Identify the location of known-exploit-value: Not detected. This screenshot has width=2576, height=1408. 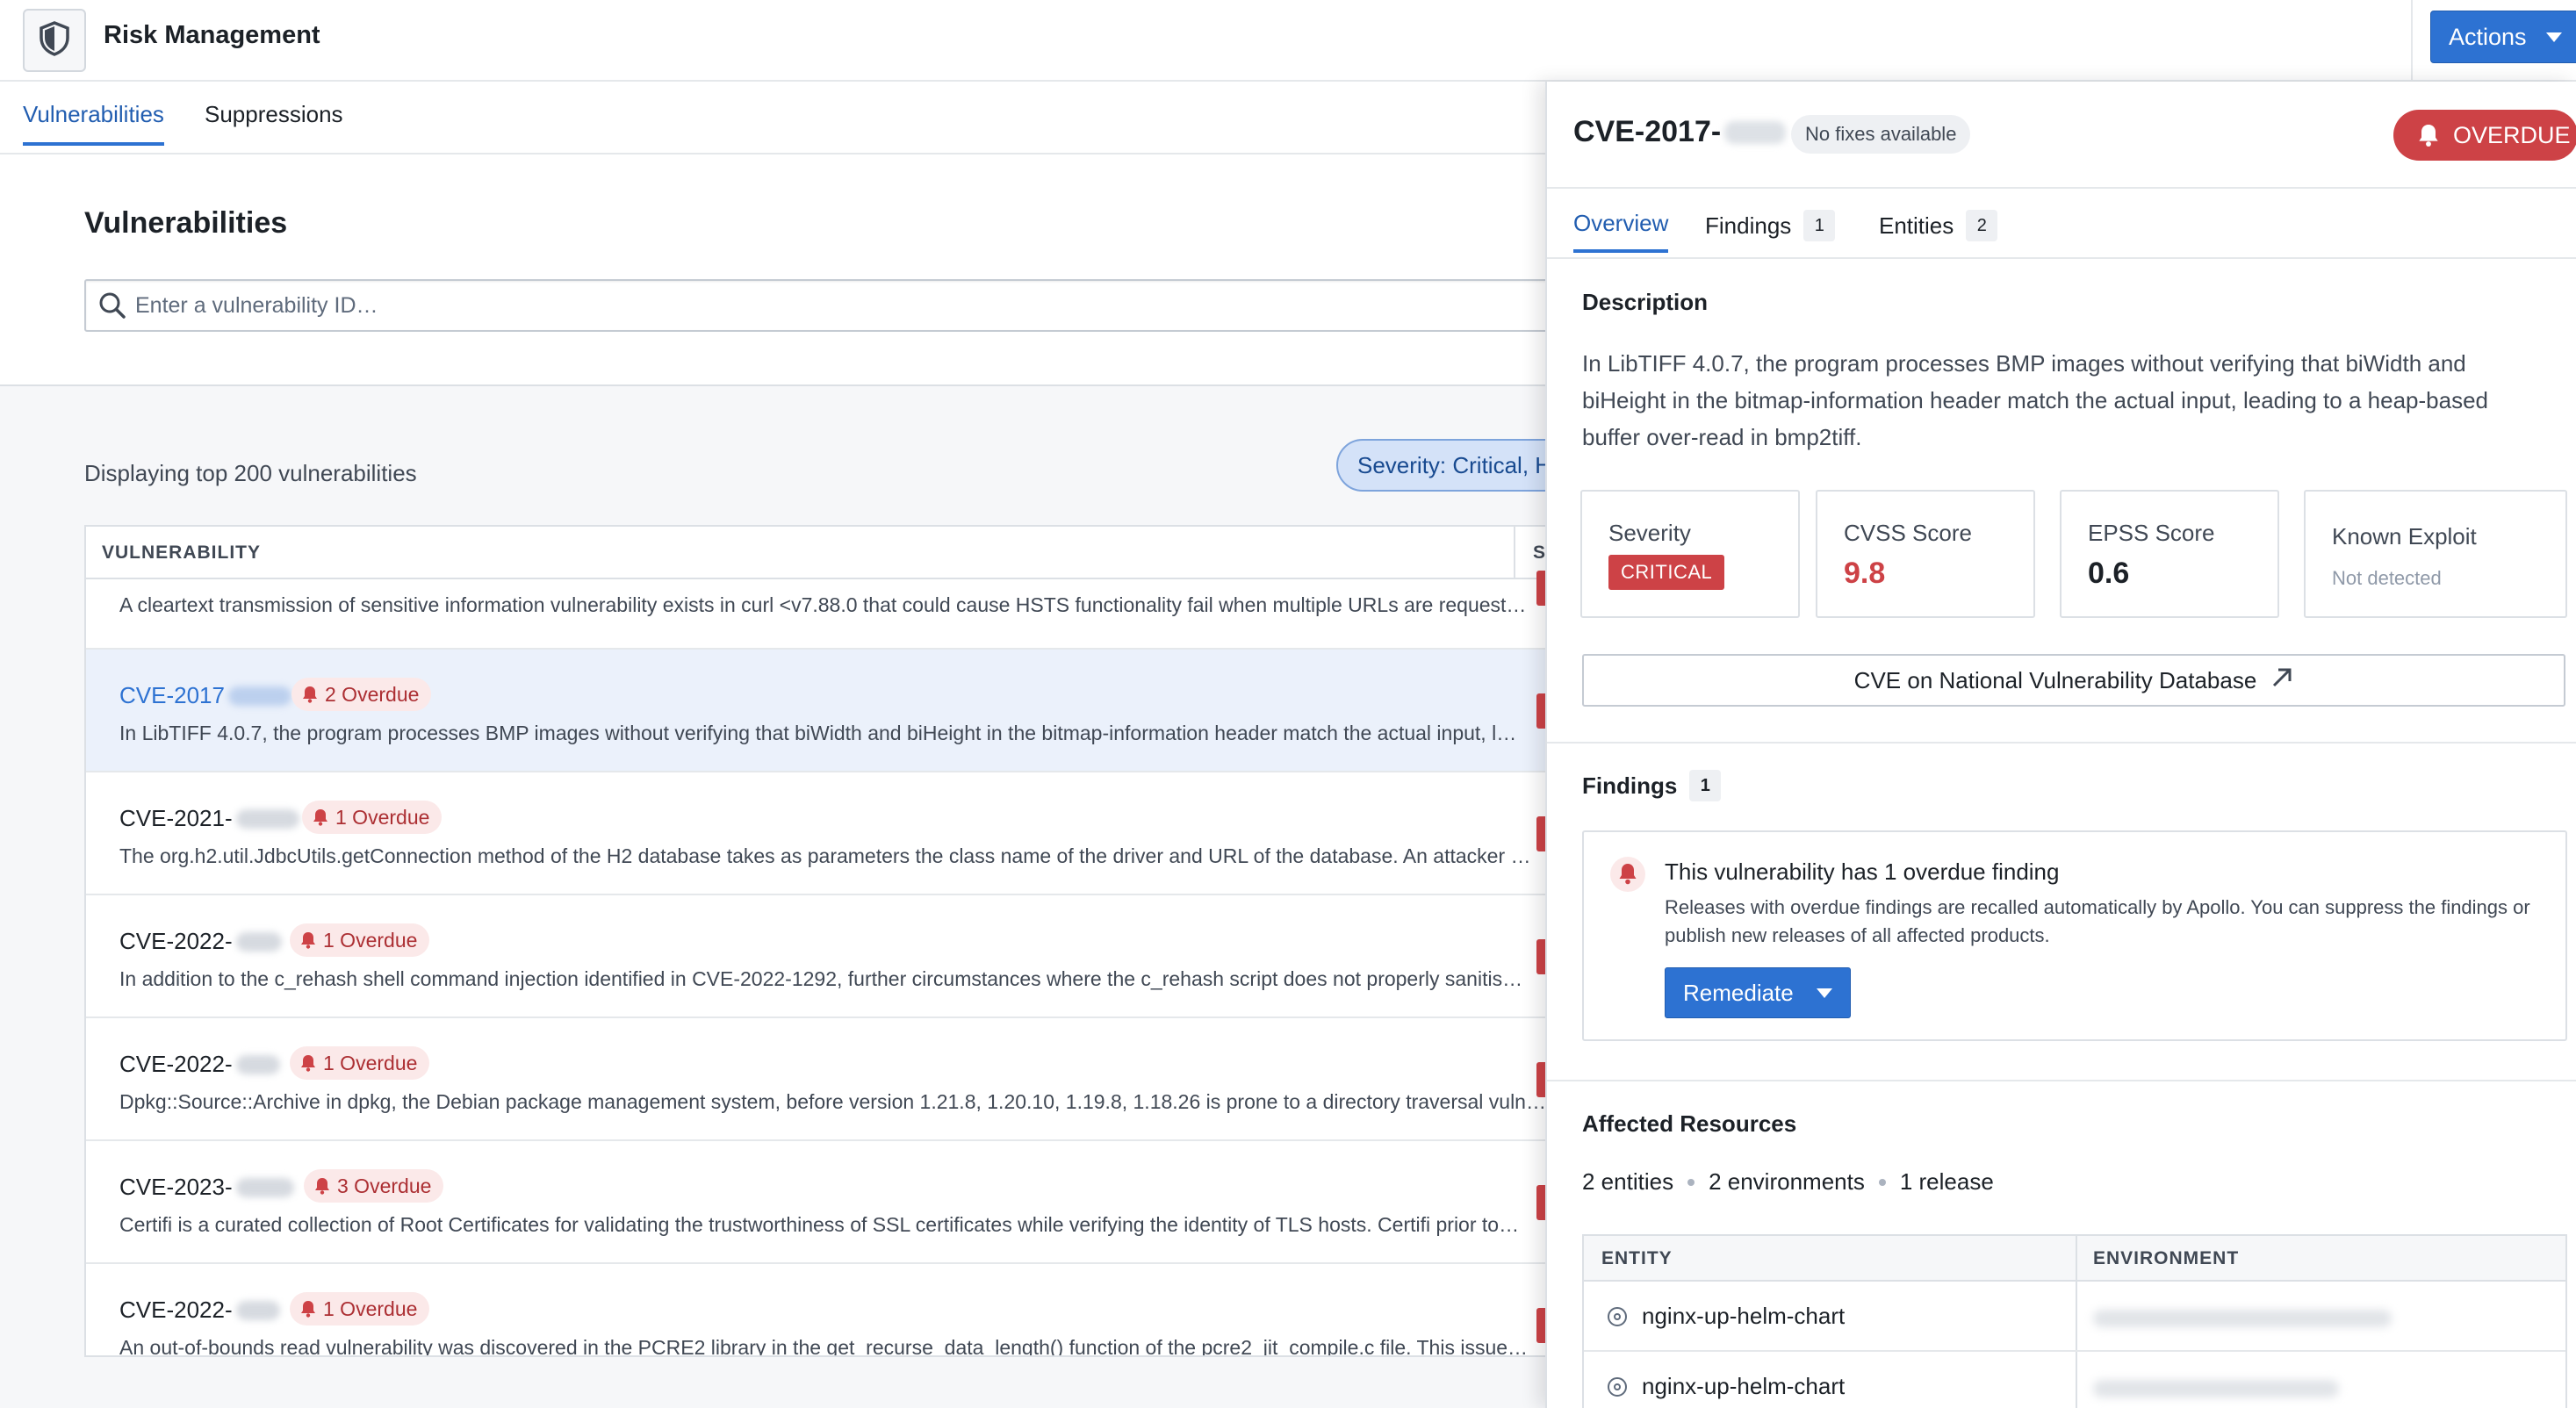
(2387, 578).